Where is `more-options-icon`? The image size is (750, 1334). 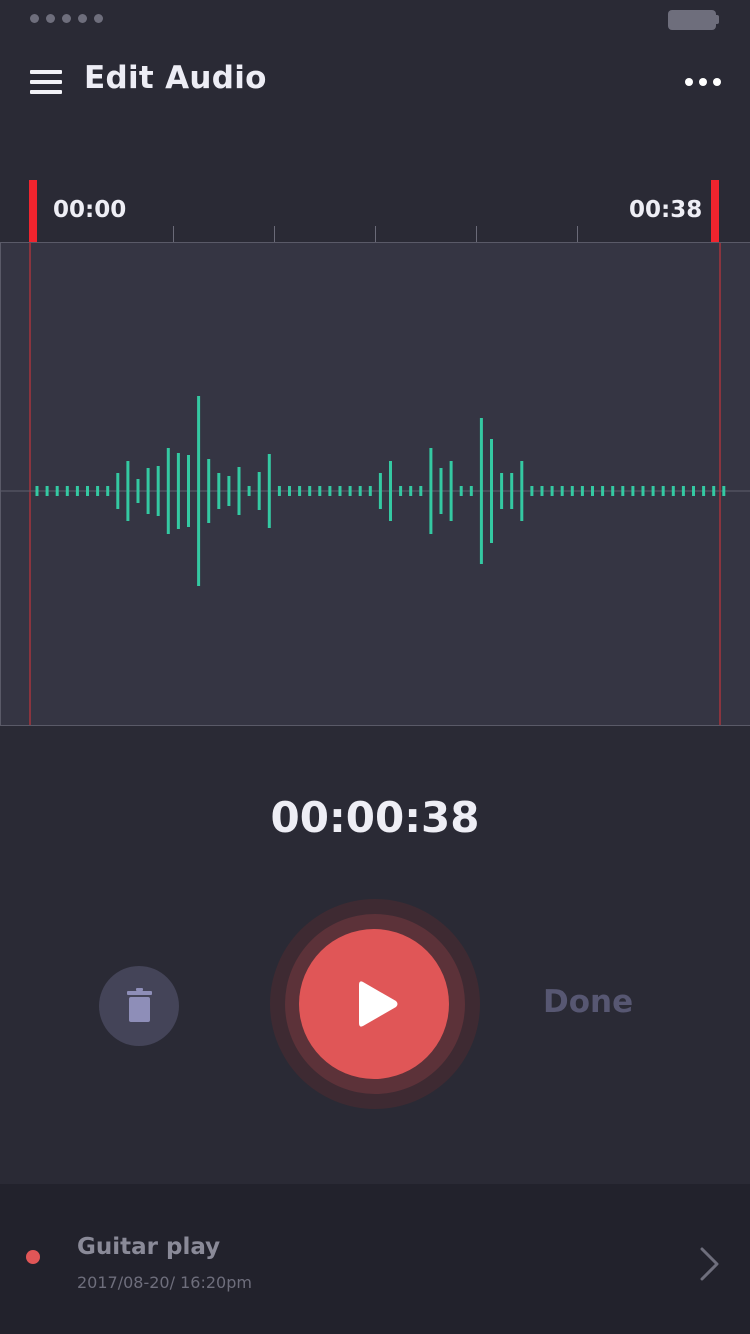
more-options-icon is located at coordinates (703, 82).